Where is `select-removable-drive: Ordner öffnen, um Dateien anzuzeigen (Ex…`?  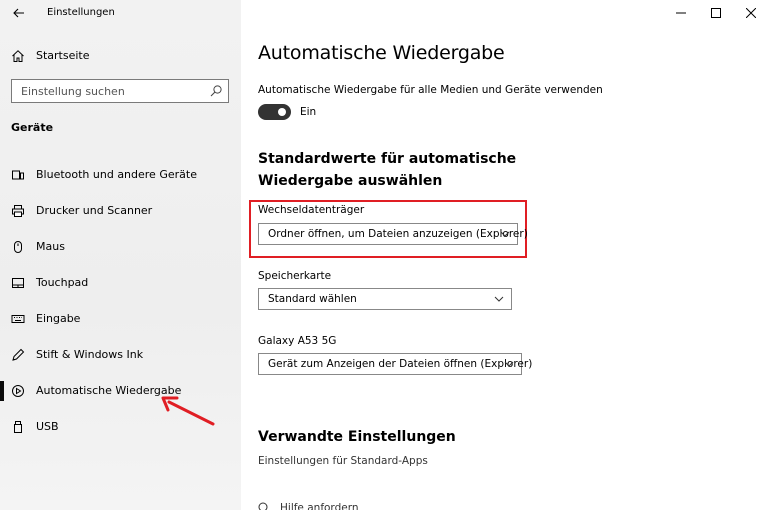
select-removable-drive: Ordner öffnen, um Dateien anzuzeigen (Ex… is located at coordinates (393, 234).